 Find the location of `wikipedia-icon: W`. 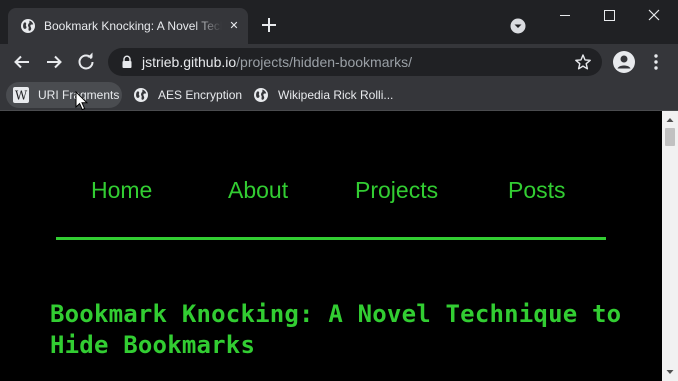

wikipedia-icon: W is located at coordinates (21, 95).